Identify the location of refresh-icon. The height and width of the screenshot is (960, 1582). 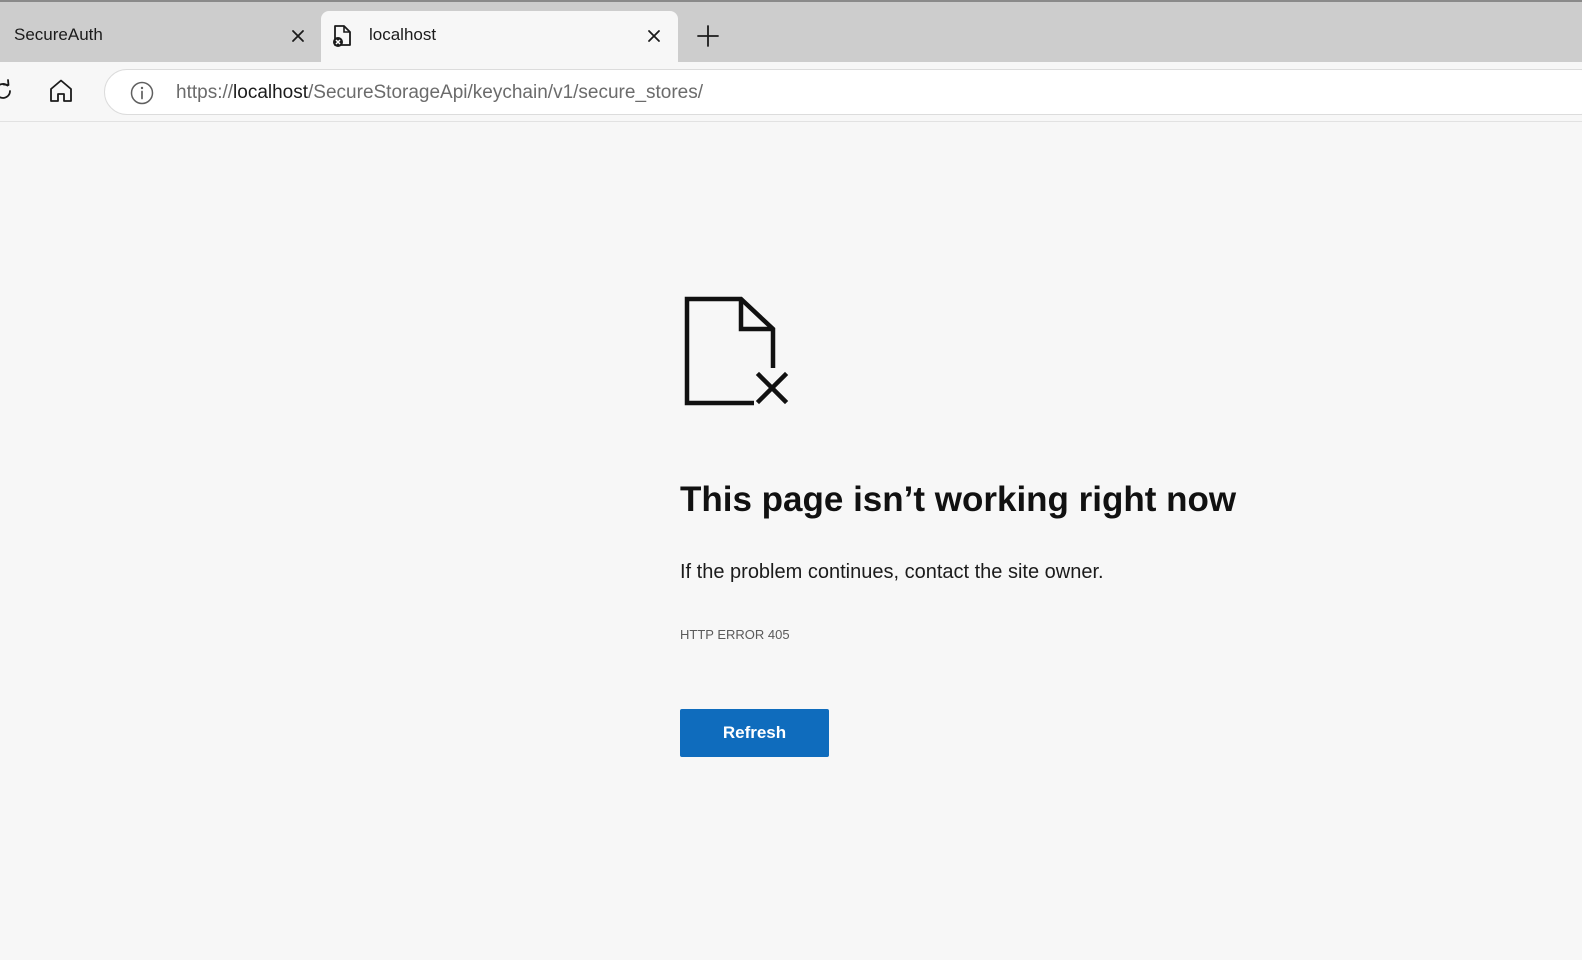
(9, 91).